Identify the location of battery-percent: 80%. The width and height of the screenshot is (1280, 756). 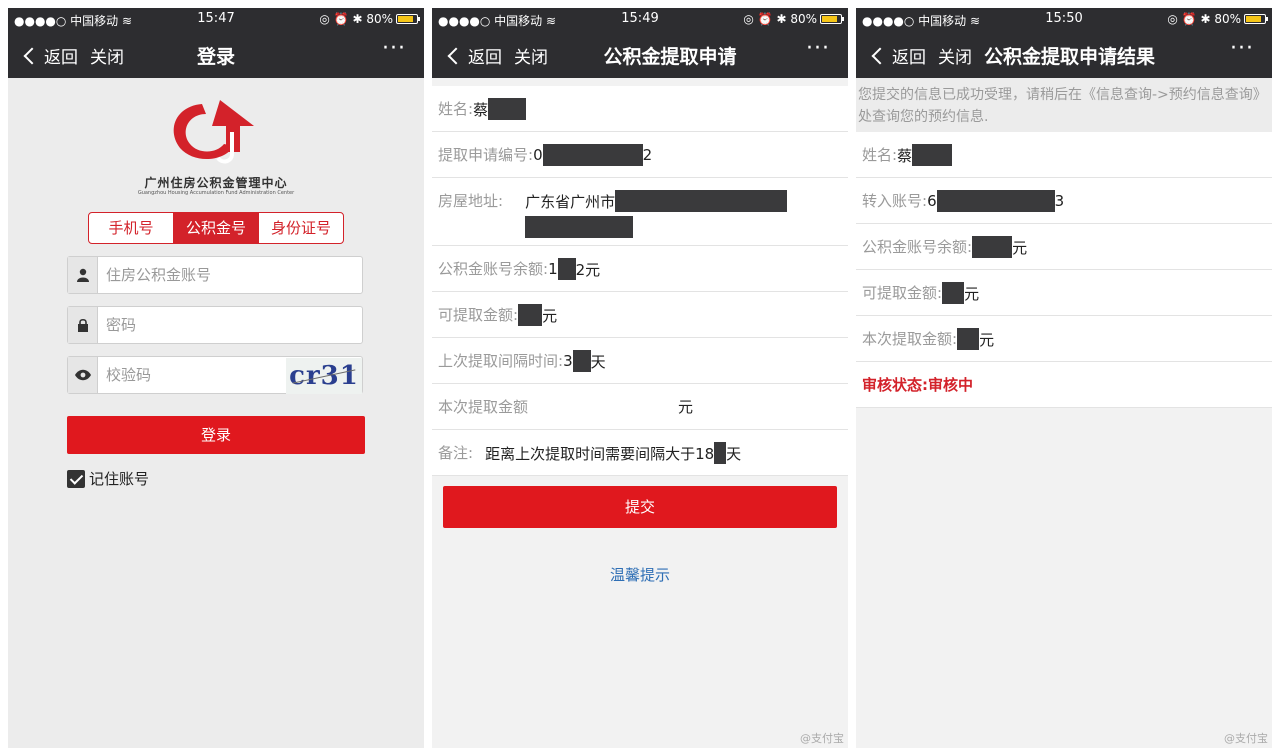
(803, 19).